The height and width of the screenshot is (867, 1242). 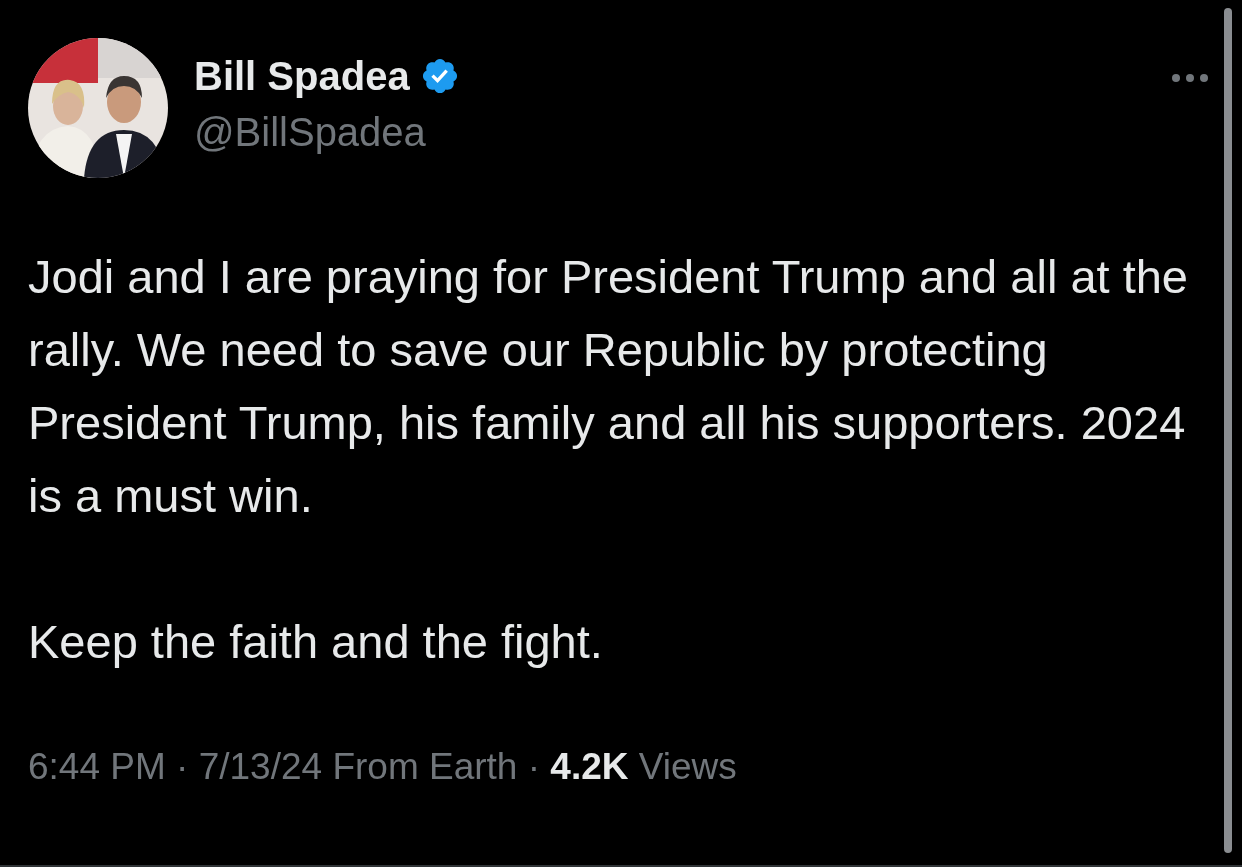 I want to click on more-icon, so click(x=1190, y=78).